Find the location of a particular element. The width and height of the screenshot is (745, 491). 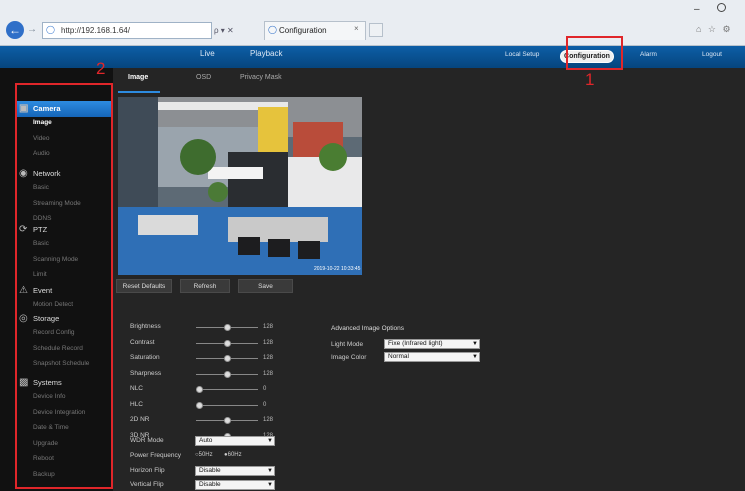

office-scene-image is located at coordinates (240, 186).